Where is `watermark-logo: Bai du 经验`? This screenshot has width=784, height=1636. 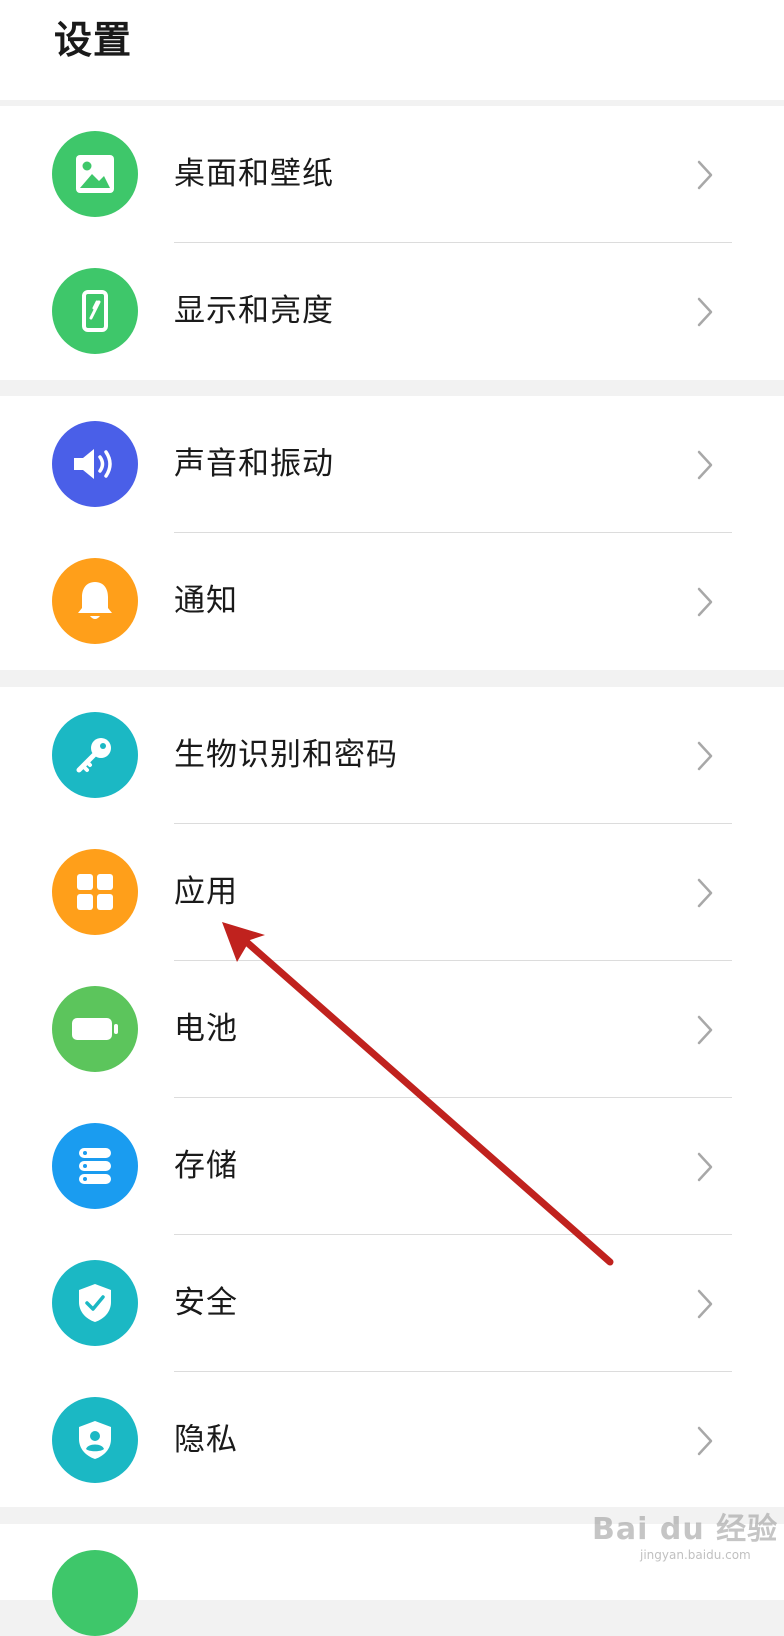
watermark-logo: Bai du 经验 is located at coordinates (685, 1529).